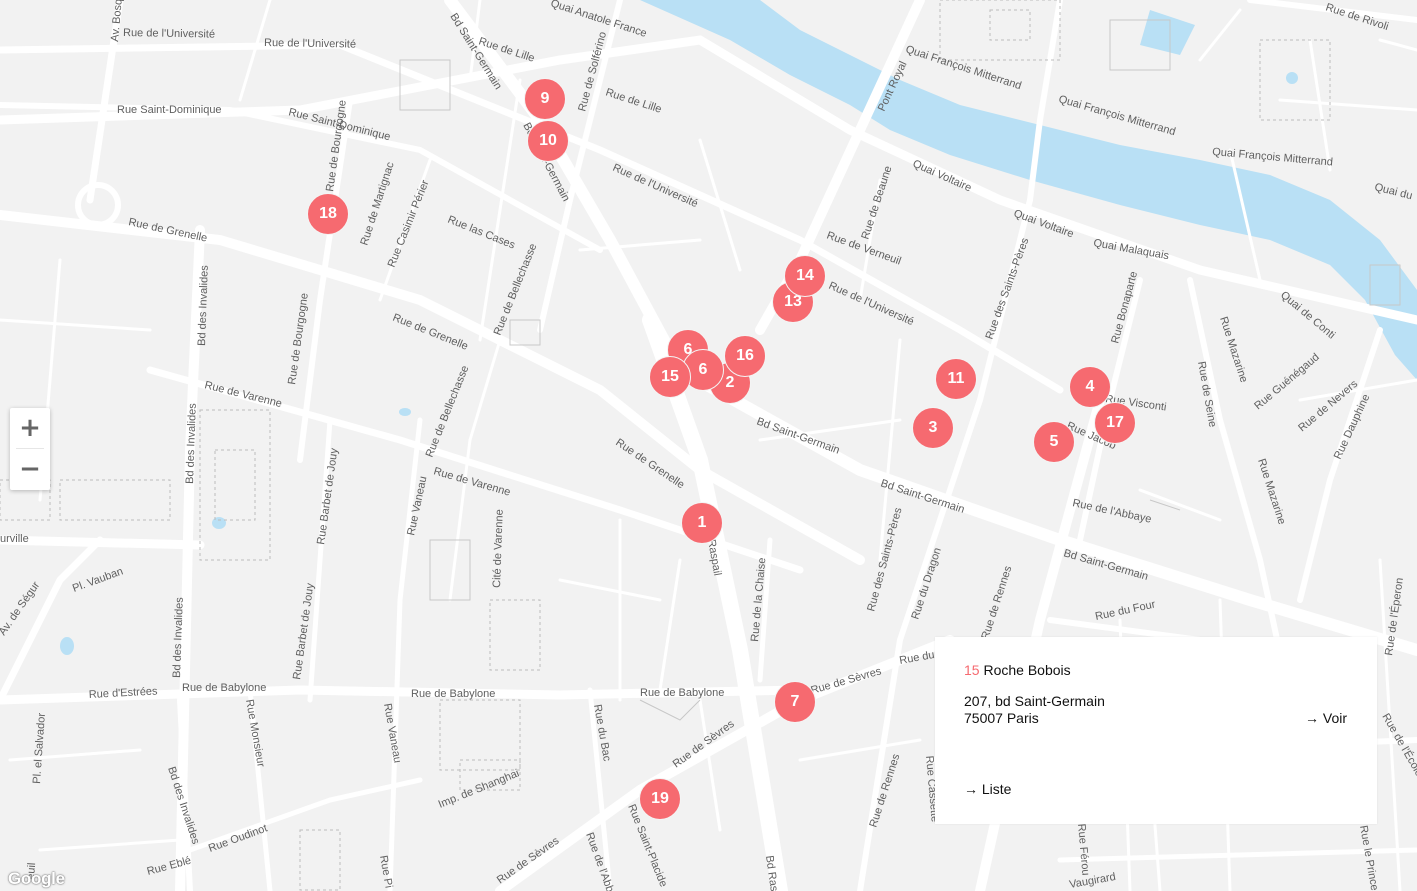 This screenshot has width=1417, height=891. I want to click on street-label: Rue Vaneau, so click(392, 733).